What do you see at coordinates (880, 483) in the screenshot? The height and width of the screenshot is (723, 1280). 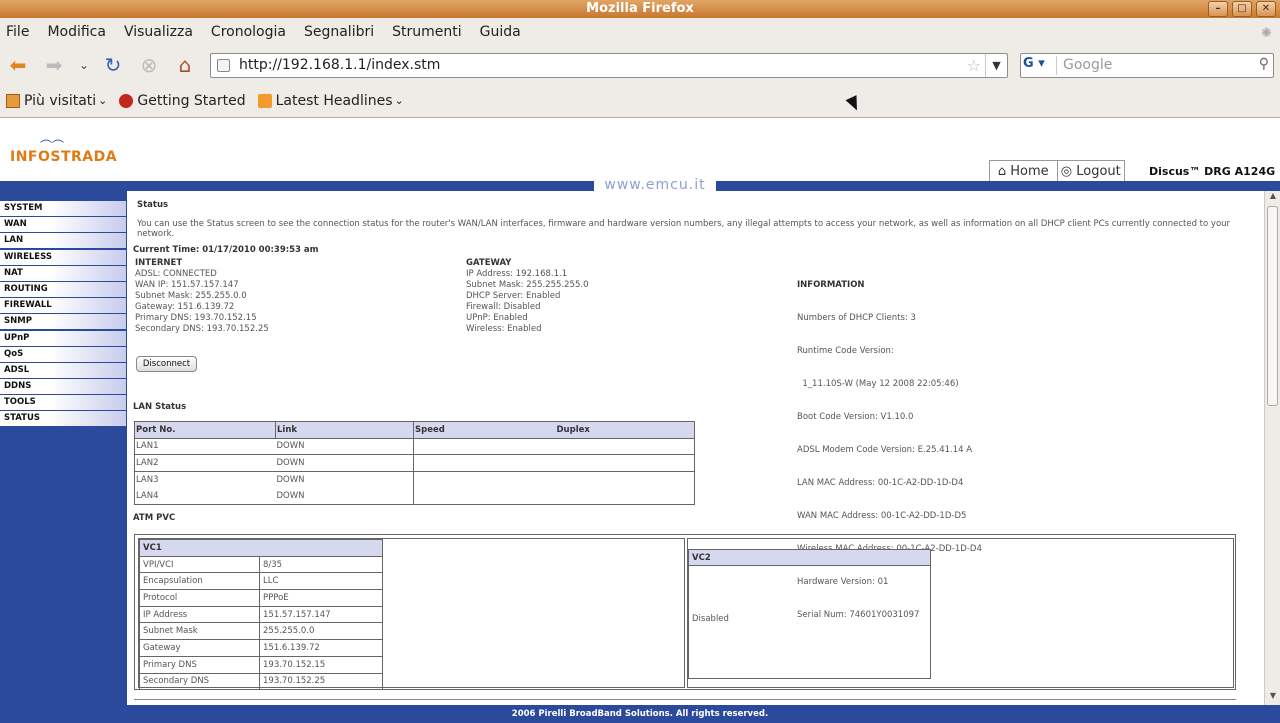 I see `information-line: LAN MAC Address: 00-1C-A2-DD-1D-D4` at bounding box center [880, 483].